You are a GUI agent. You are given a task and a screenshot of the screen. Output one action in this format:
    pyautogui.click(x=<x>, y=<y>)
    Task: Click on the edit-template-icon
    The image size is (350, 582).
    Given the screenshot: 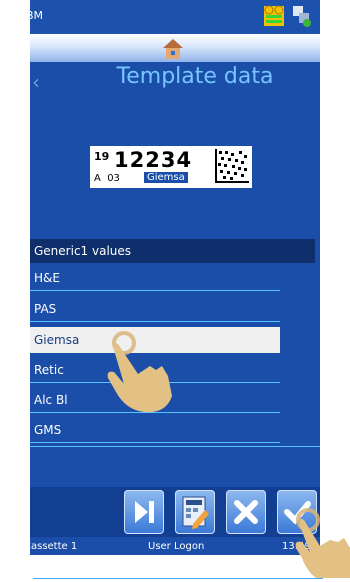 What is the action you would take?
    pyautogui.click(x=195, y=512)
    